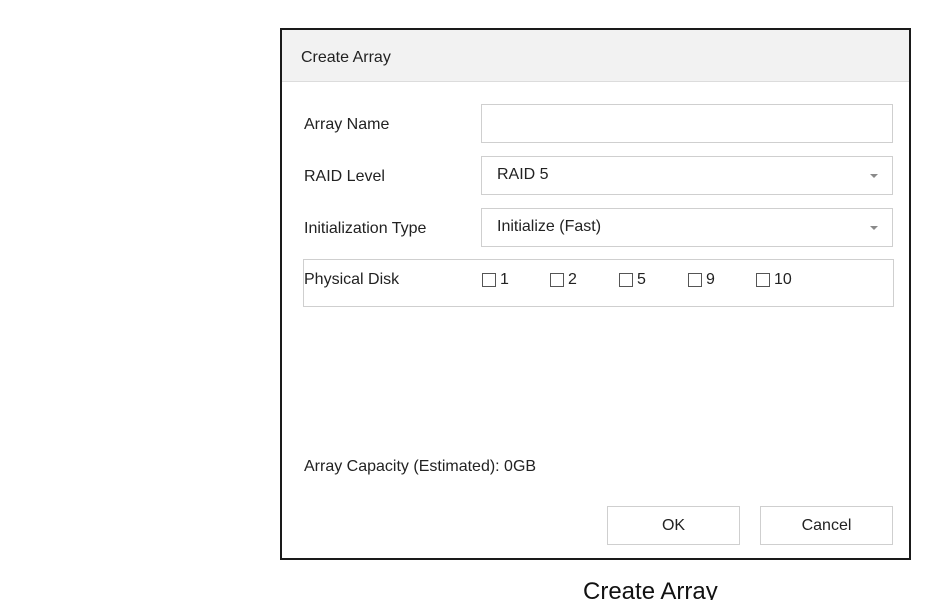  Describe the element at coordinates (549, 226) in the screenshot. I see `init-type-value: Initialize (Fast)` at that location.